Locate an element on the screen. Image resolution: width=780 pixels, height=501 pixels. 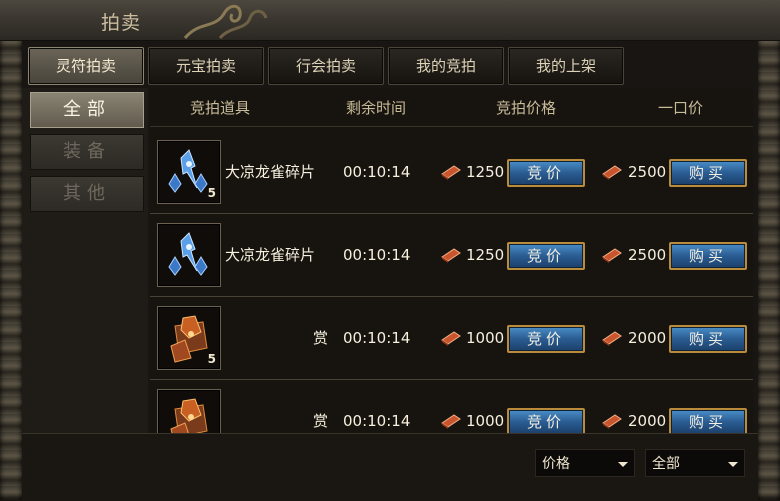
sort-dropdown: 价格 is located at coordinates (585, 463).